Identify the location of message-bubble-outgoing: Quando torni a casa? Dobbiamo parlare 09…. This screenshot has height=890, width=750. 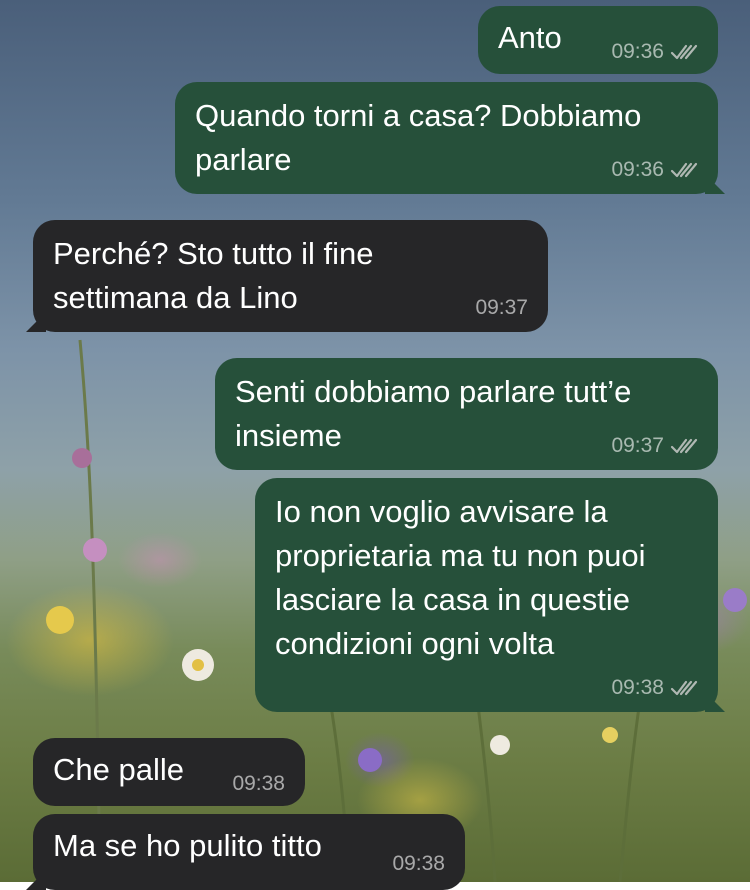
(450, 138).